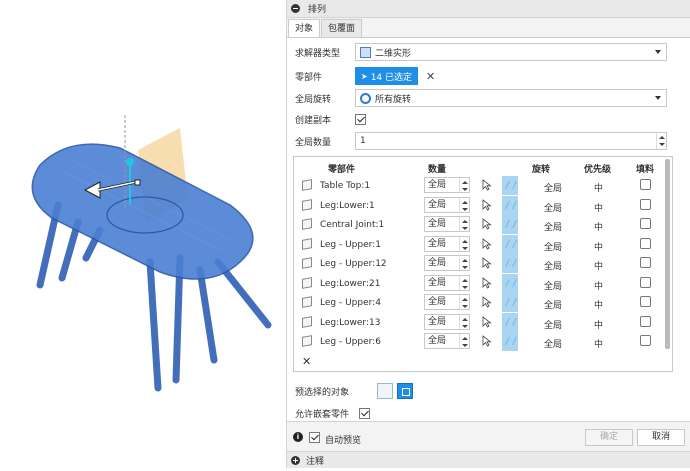 Image resolution: width=690 pixels, height=471 pixels. Describe the element at coordinates (511, 141) in the screenshot. I see `global-quantity-input: 1` at that location.